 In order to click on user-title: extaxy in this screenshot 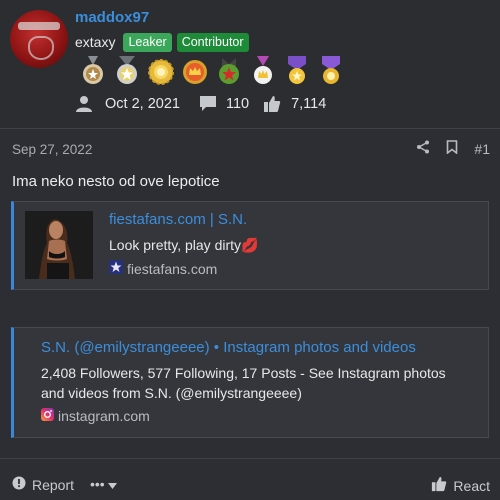, I will do `click(95, 42)`.